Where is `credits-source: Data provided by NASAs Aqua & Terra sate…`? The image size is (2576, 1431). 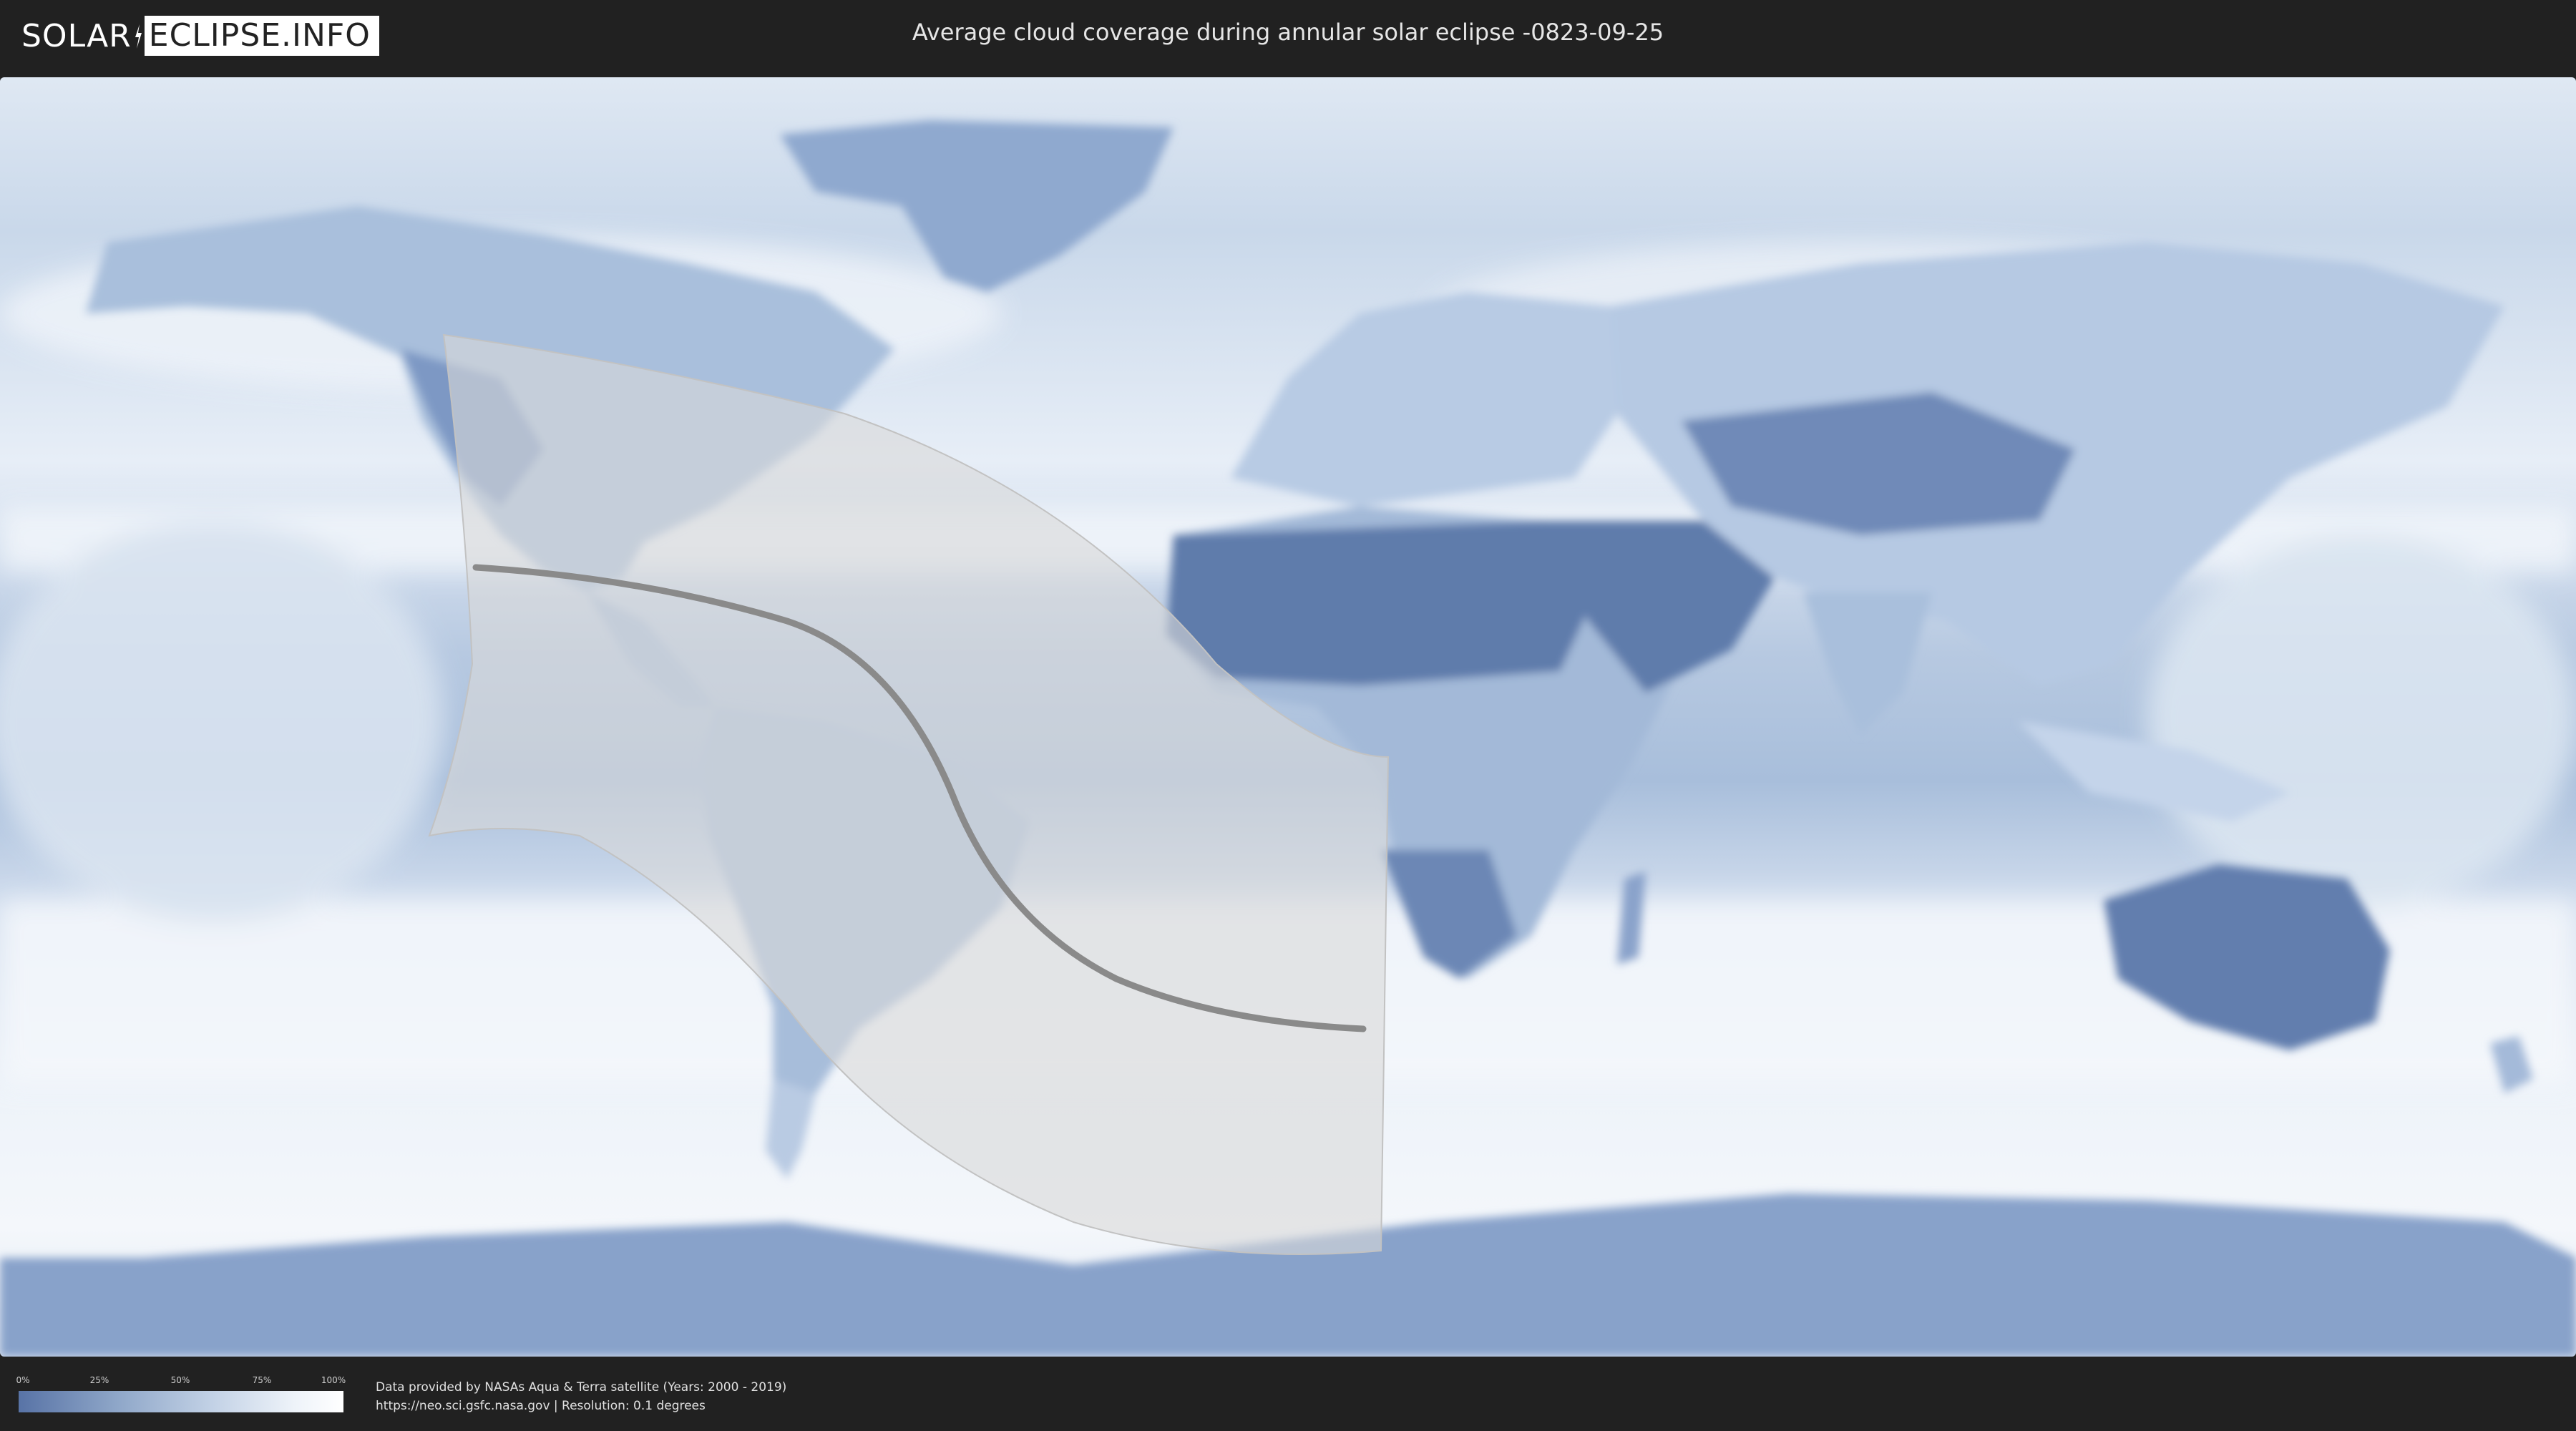 credits-source: Data provided by NASAs Aqua & Terra sate… is located at coordinates (581, 1387).